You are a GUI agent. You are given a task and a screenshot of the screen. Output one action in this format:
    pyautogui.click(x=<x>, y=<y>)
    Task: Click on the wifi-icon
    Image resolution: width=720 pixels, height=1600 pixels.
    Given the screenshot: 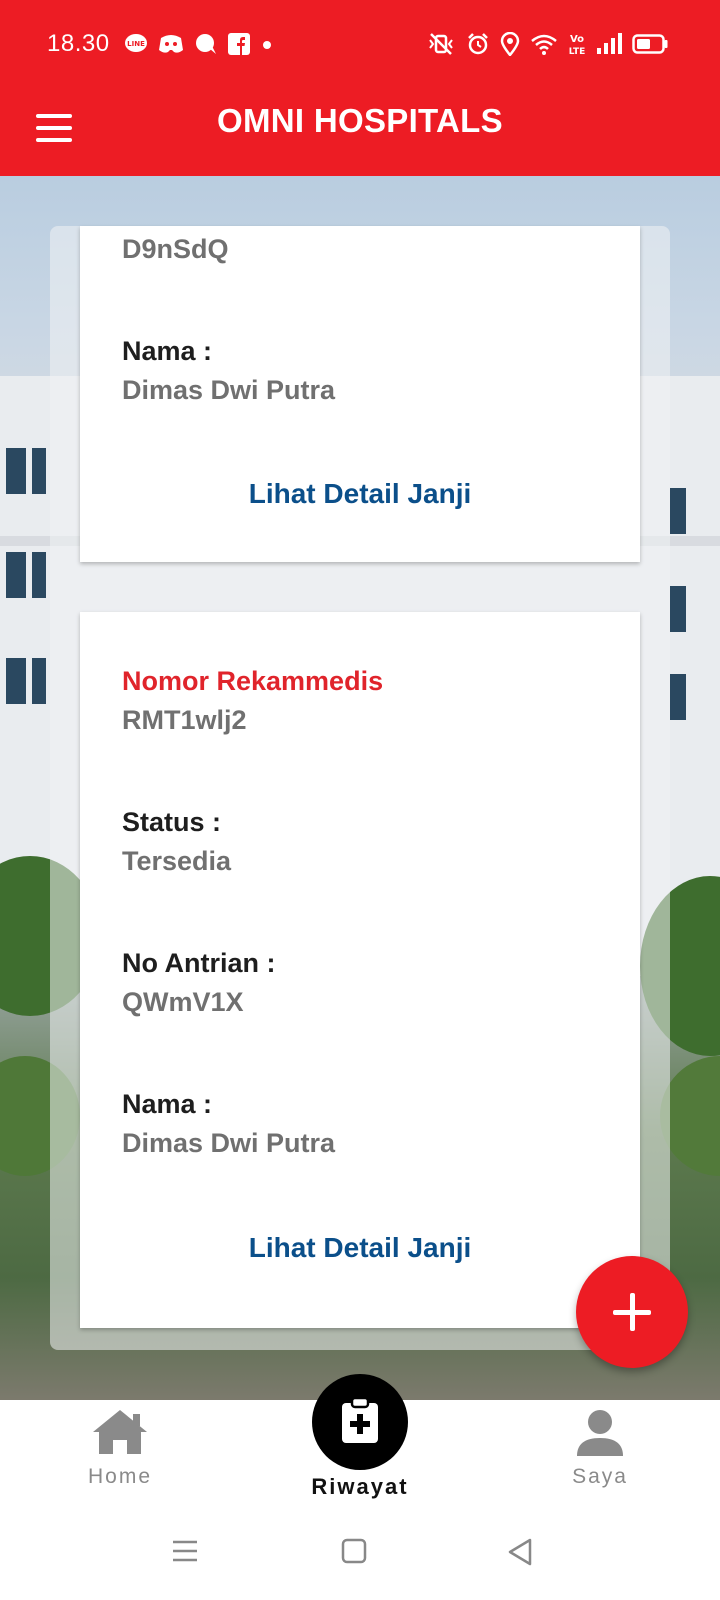 What is the action you would take?
    pyautogui.click(x=544, y=44)
    